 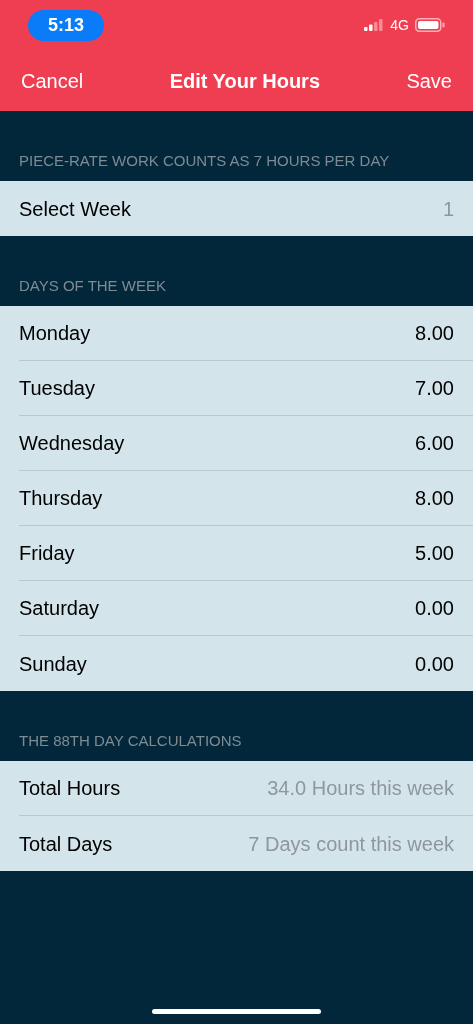 What do you see at coordinates (47, 553) in the screenshot?
I see `row-label: Friday` at bounding box center [47, 553].